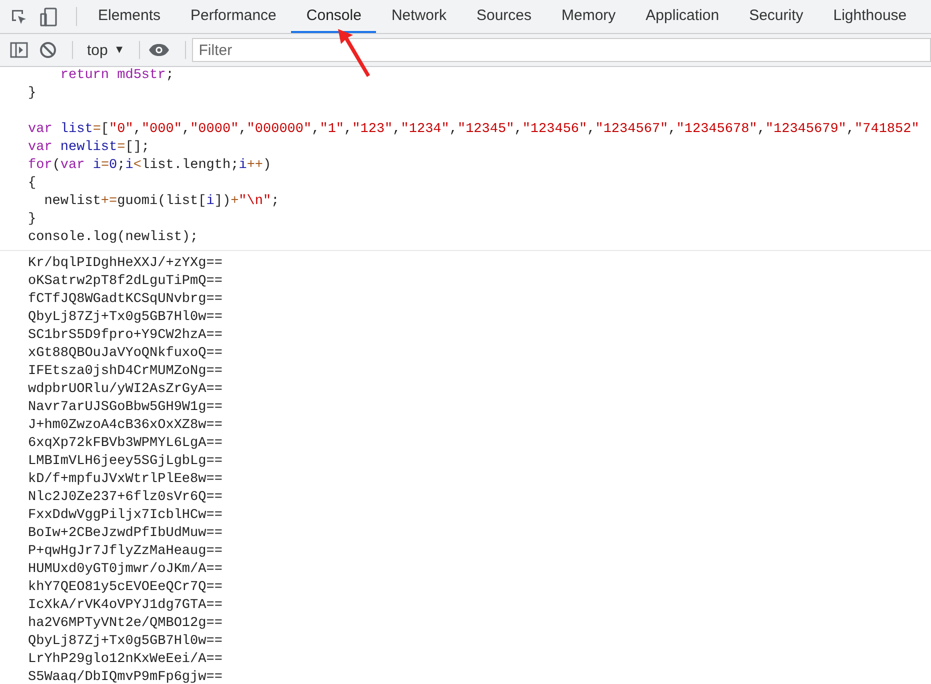 Image resolution: width=931 pixels, height=684 pixels. What do you see at coordinates (125, 570) in the screenshot?
I see `console-output-line: HUMUxd0yGT0jmwr/oJKm/A==` at bounding box center [125, 570].